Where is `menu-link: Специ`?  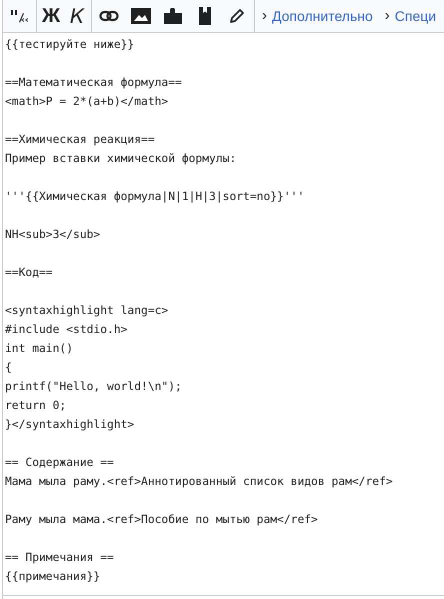 menu-link: Специ is located at coordinates (415, 16).